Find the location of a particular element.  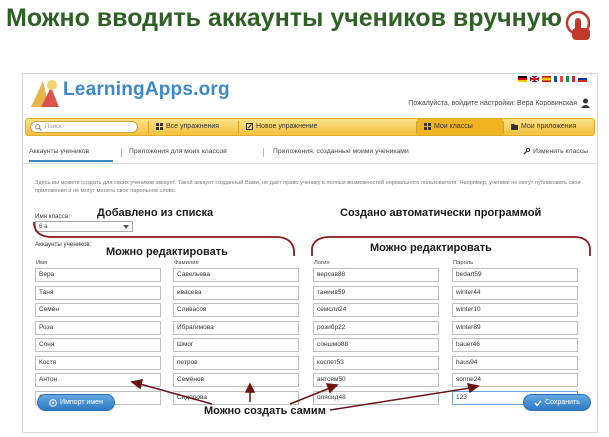

tab-apps-for-classes: Приложения для моих классов is located at coordinates (178, 151).